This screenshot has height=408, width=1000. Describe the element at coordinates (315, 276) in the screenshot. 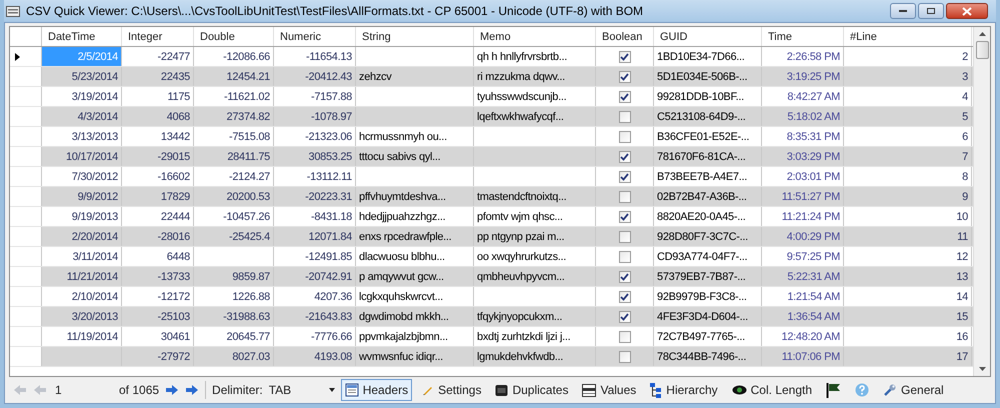

I see `table-cell: -20742.91` at that location.